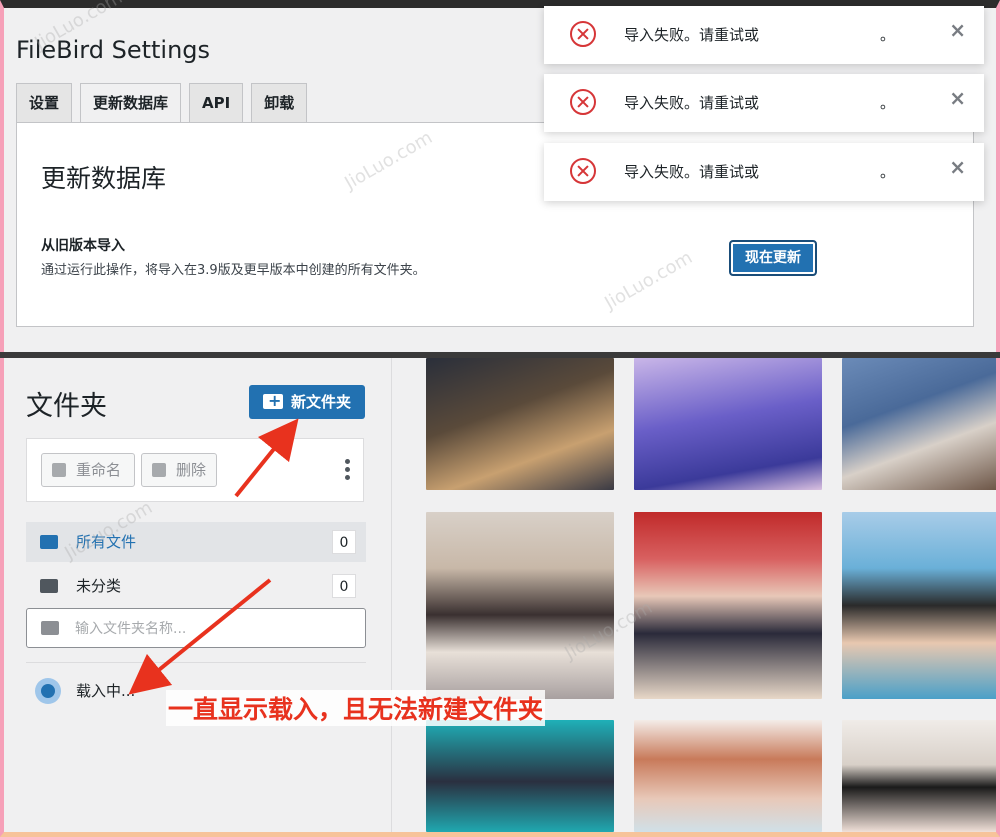  I want to click on update-now-button: 现在更新, so click(773, 258).